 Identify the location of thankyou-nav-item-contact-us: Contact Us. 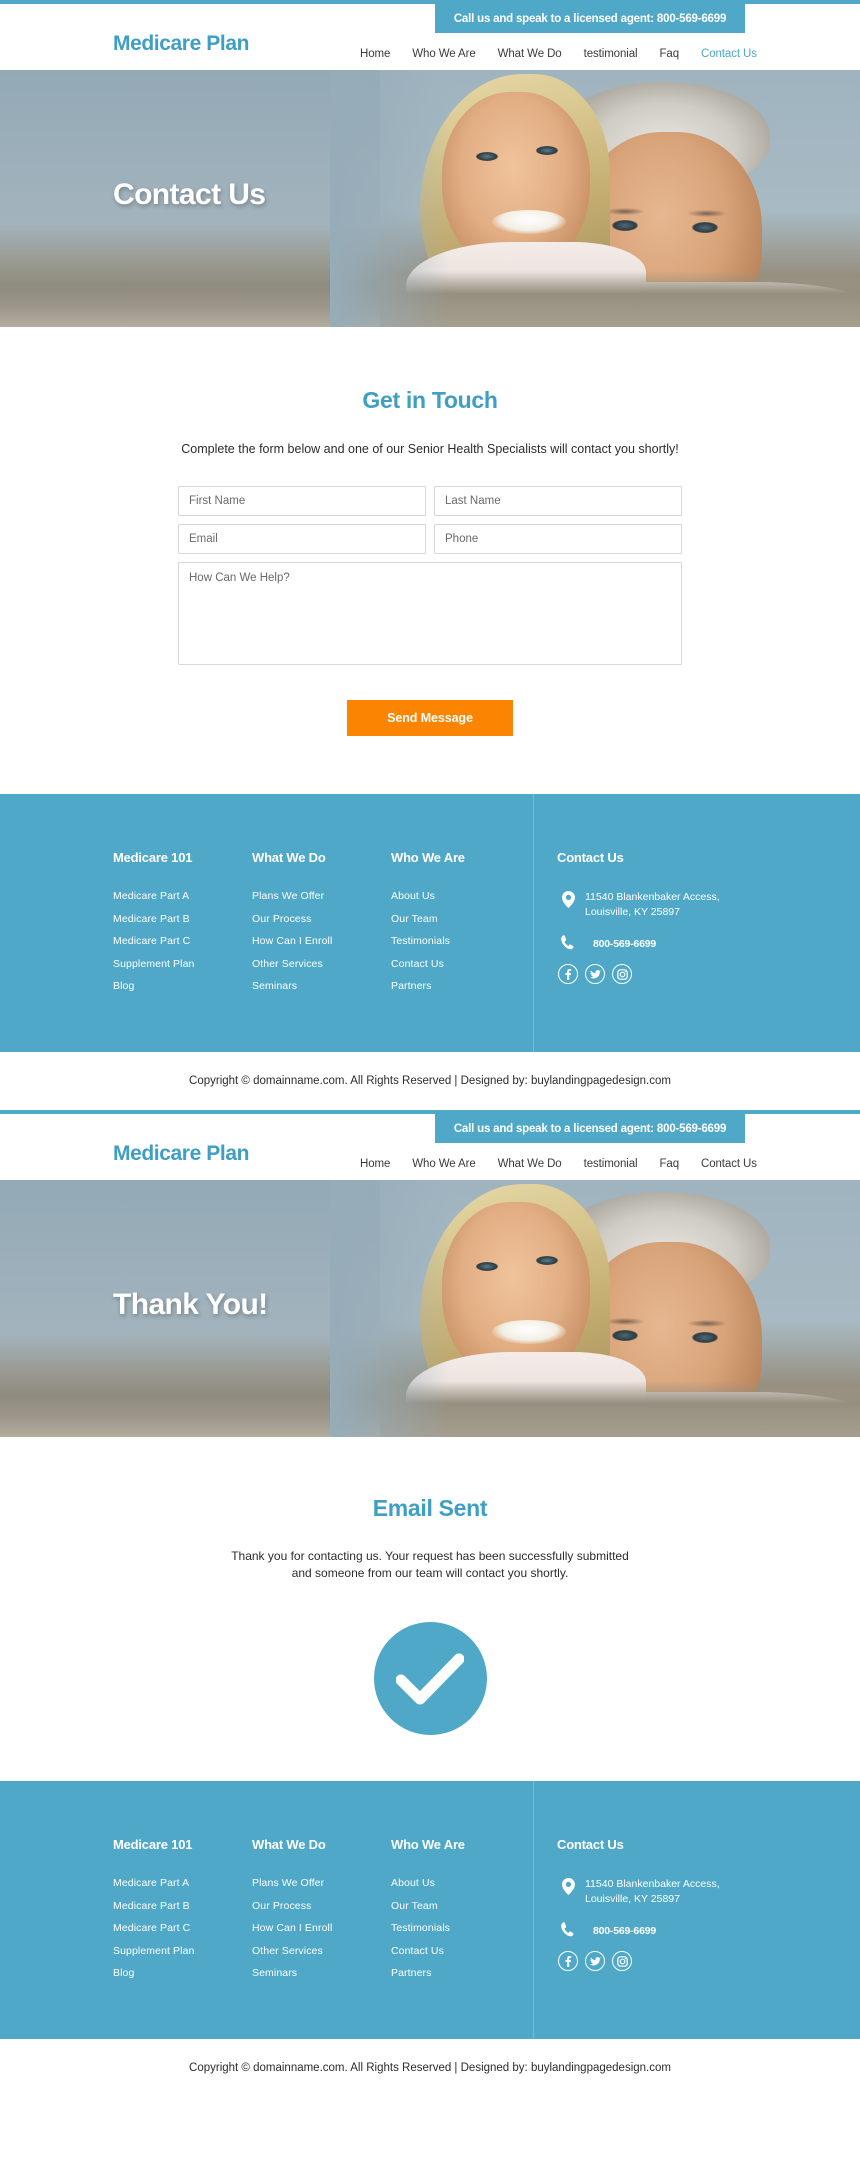
(729, 1164).